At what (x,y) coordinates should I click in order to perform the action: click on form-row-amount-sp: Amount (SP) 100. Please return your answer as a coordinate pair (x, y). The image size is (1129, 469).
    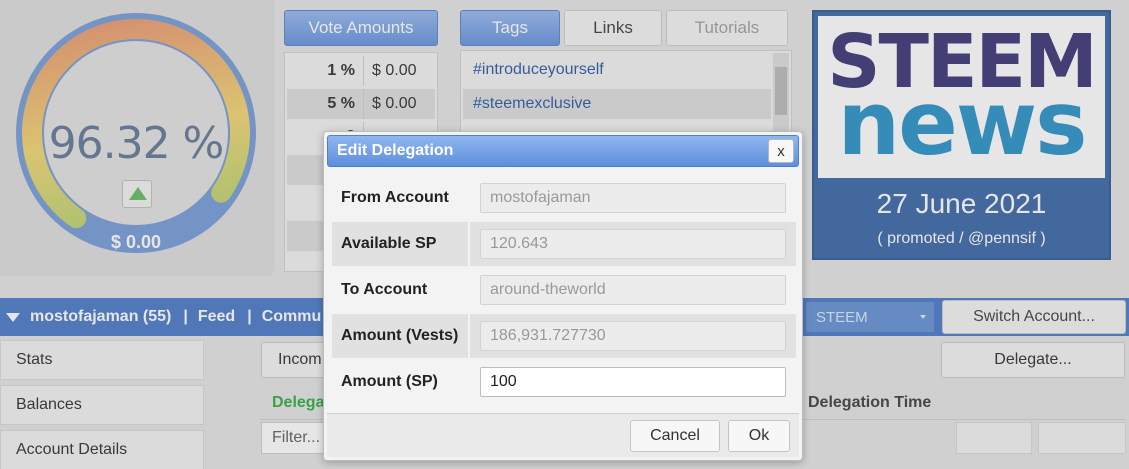
    Looking at the image, I should click on (564, 382).